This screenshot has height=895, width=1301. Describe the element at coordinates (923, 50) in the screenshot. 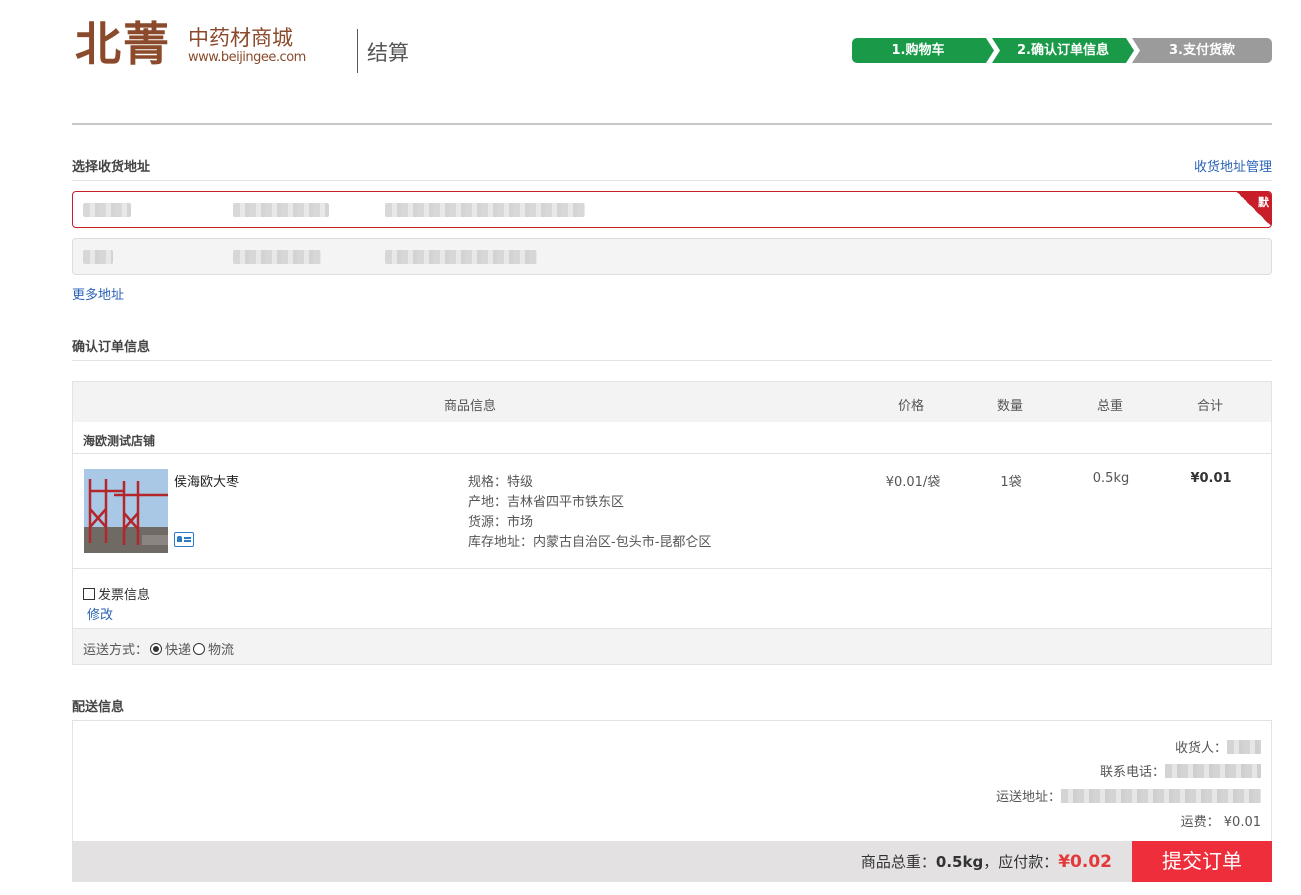

I see `step-cart: 1.购物车` at that location.